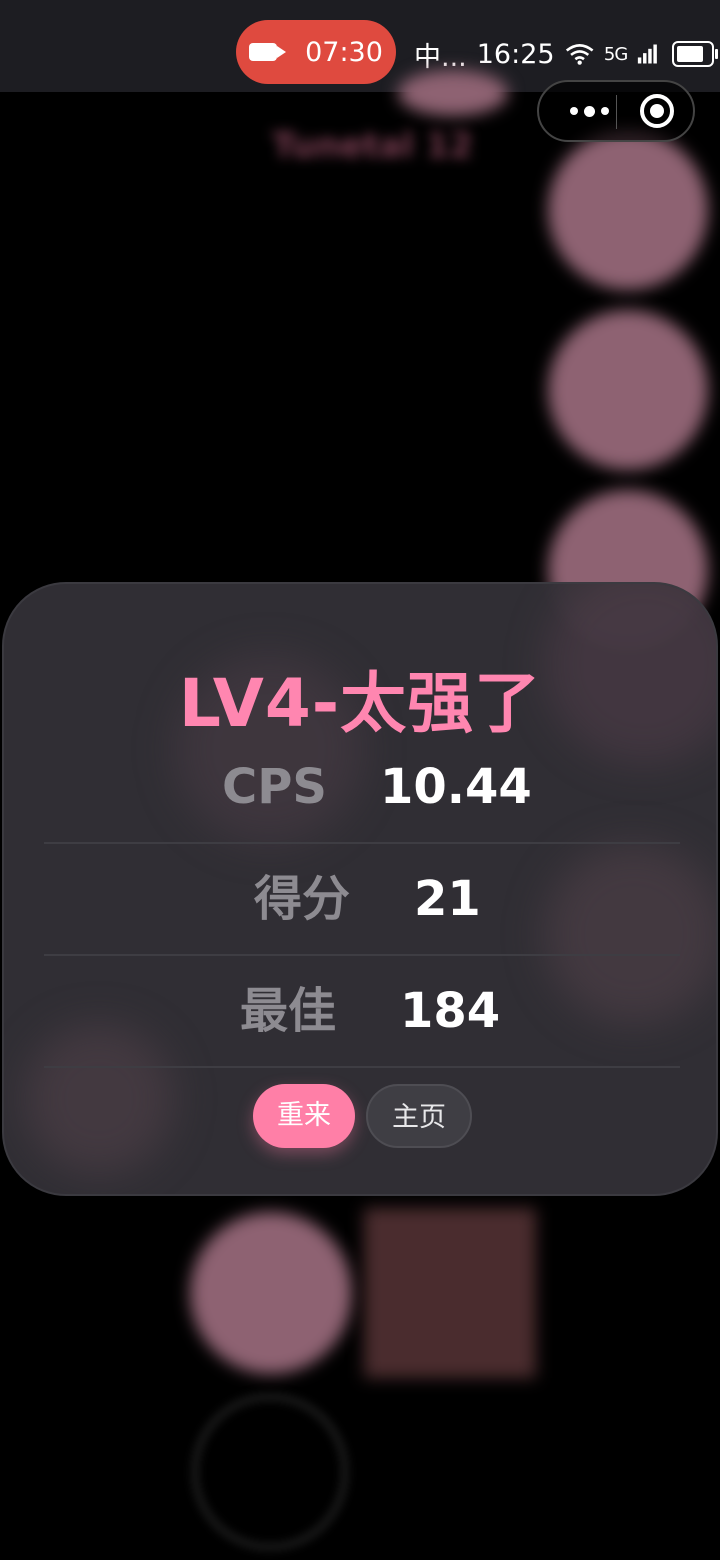 This screenshot has height=1560, width=720. Describe the element at coordinates (362, 900) in the screenshot. I see `stat-row-score: 得分 21` at that location.